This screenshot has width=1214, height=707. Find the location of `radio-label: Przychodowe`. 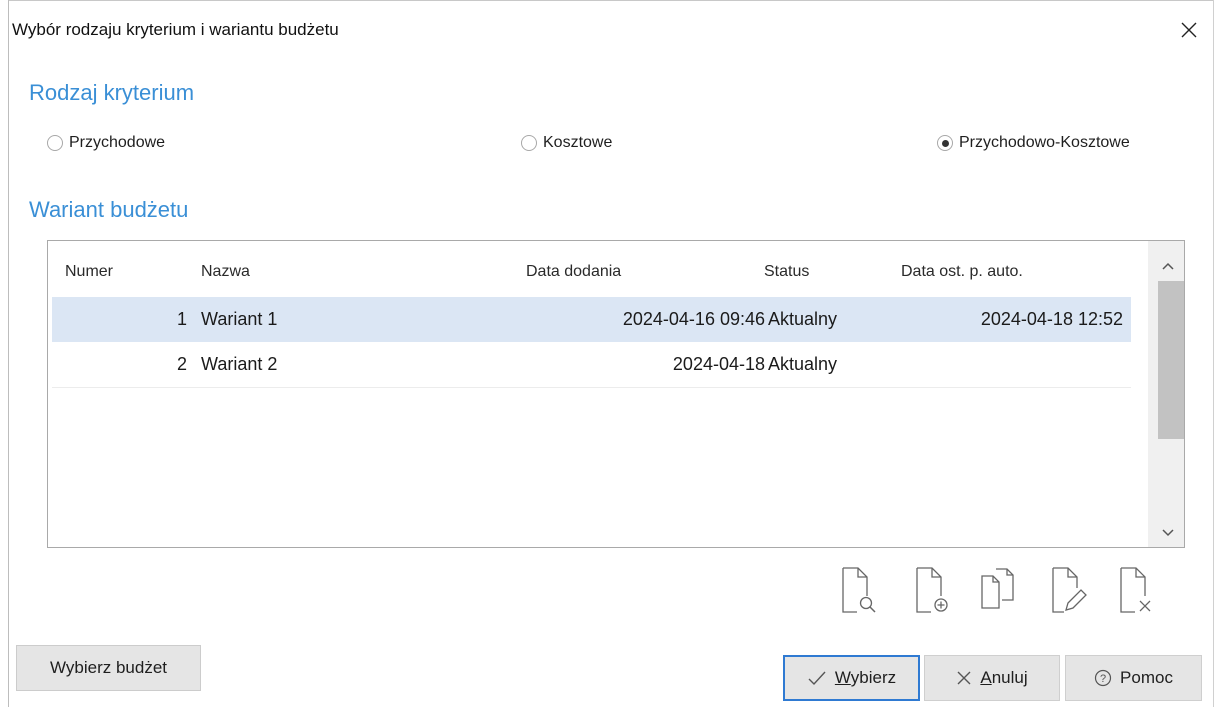

radio-label: Przychodowe is located at coordinates (117, 142).